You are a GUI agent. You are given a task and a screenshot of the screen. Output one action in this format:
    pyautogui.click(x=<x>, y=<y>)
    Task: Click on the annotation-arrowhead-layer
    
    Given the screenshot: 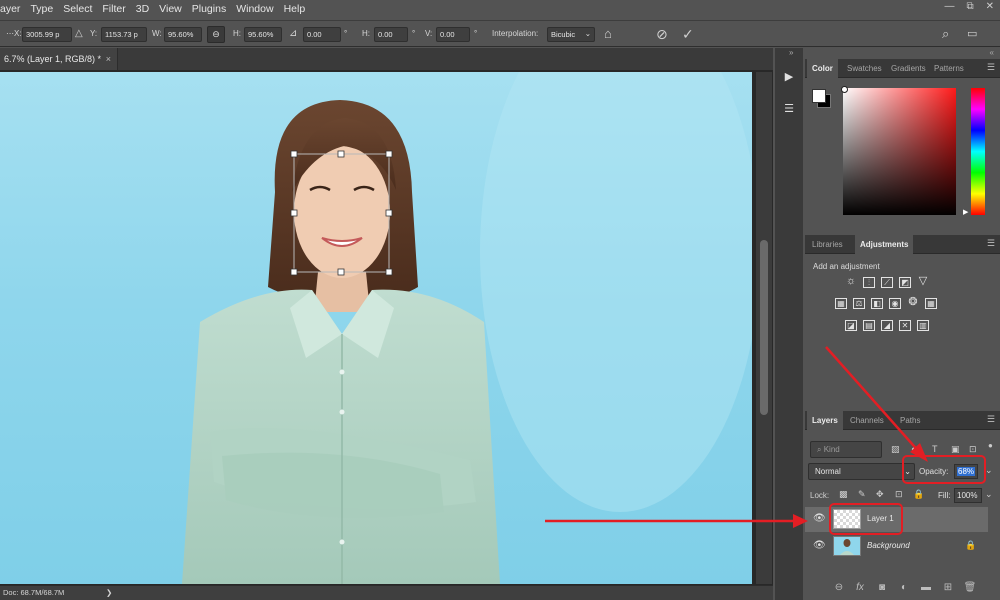 What is the action you would take?
    pyautogui.click(x=800, y=521)
    